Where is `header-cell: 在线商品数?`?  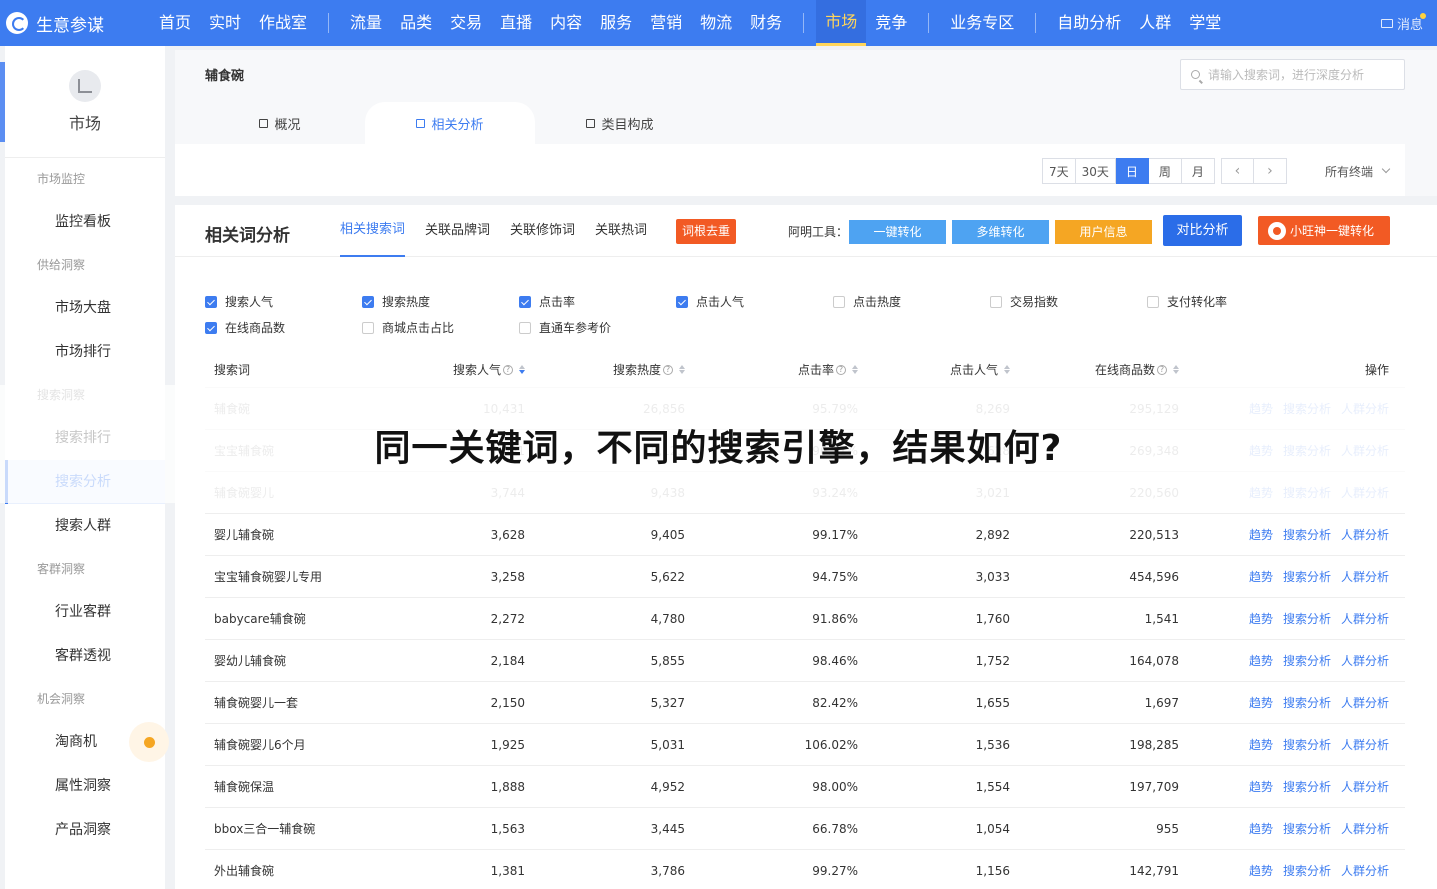 header-cell: 在线商品数? is located at coordinates (1094, 369).